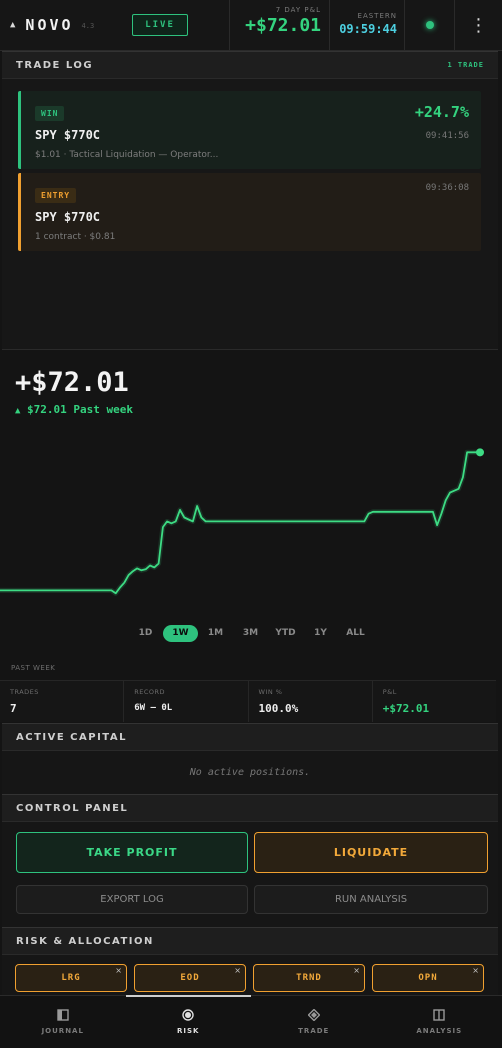 The width and height of the screenshot is (502, 1048). I want to click on nav-risk: RISK, so click(188, 1021).